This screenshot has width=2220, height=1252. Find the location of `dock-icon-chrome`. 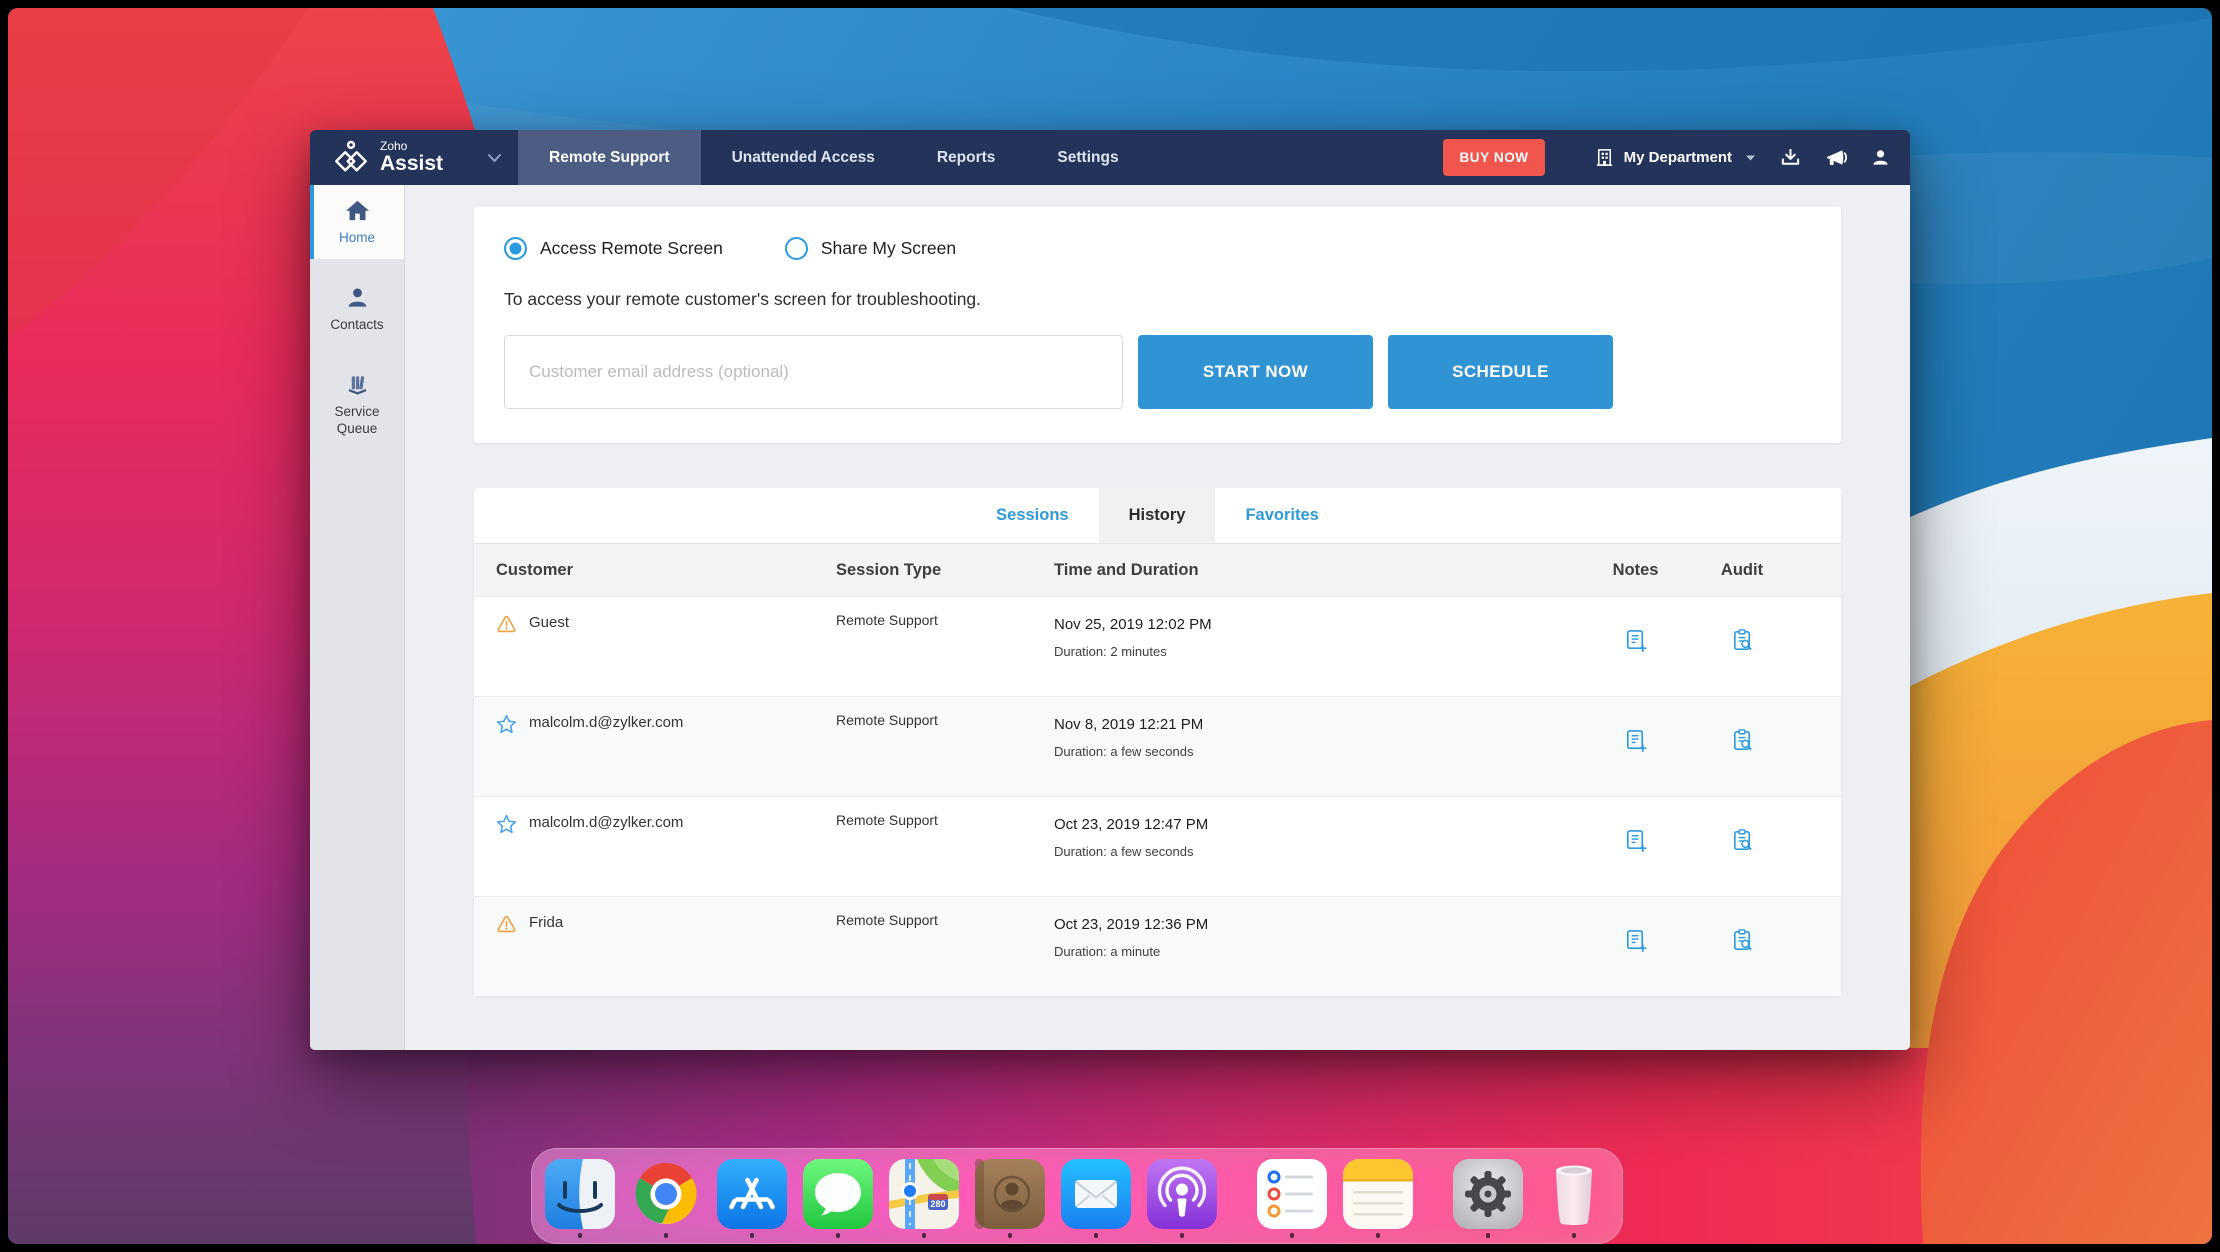

dock-icon-chrome is located at coordinates (666, 1198).